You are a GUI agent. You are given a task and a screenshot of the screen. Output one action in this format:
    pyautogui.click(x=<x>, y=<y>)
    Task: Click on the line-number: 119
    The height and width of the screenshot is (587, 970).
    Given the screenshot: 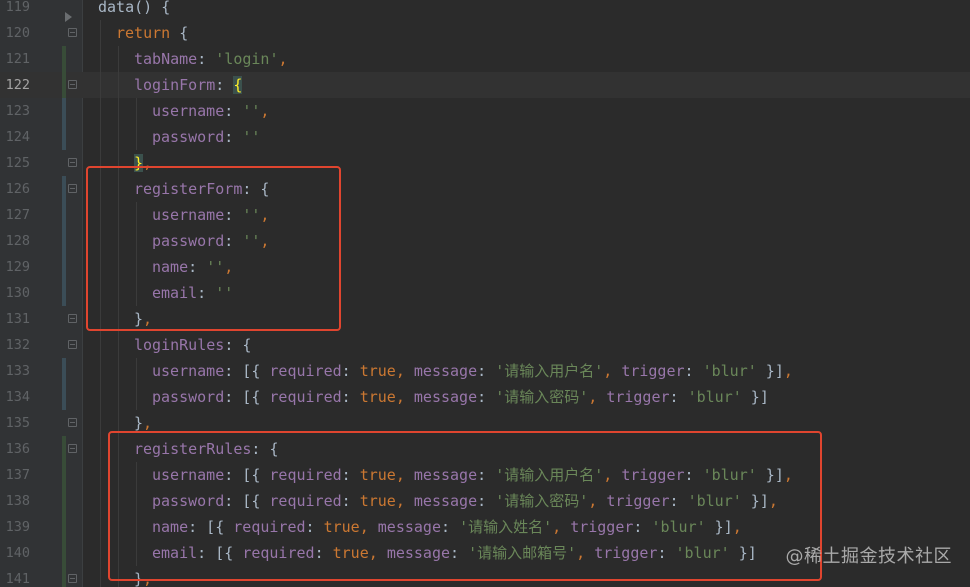 What is the action you would take?
    pyautogui.click(x=17, y=7)
    